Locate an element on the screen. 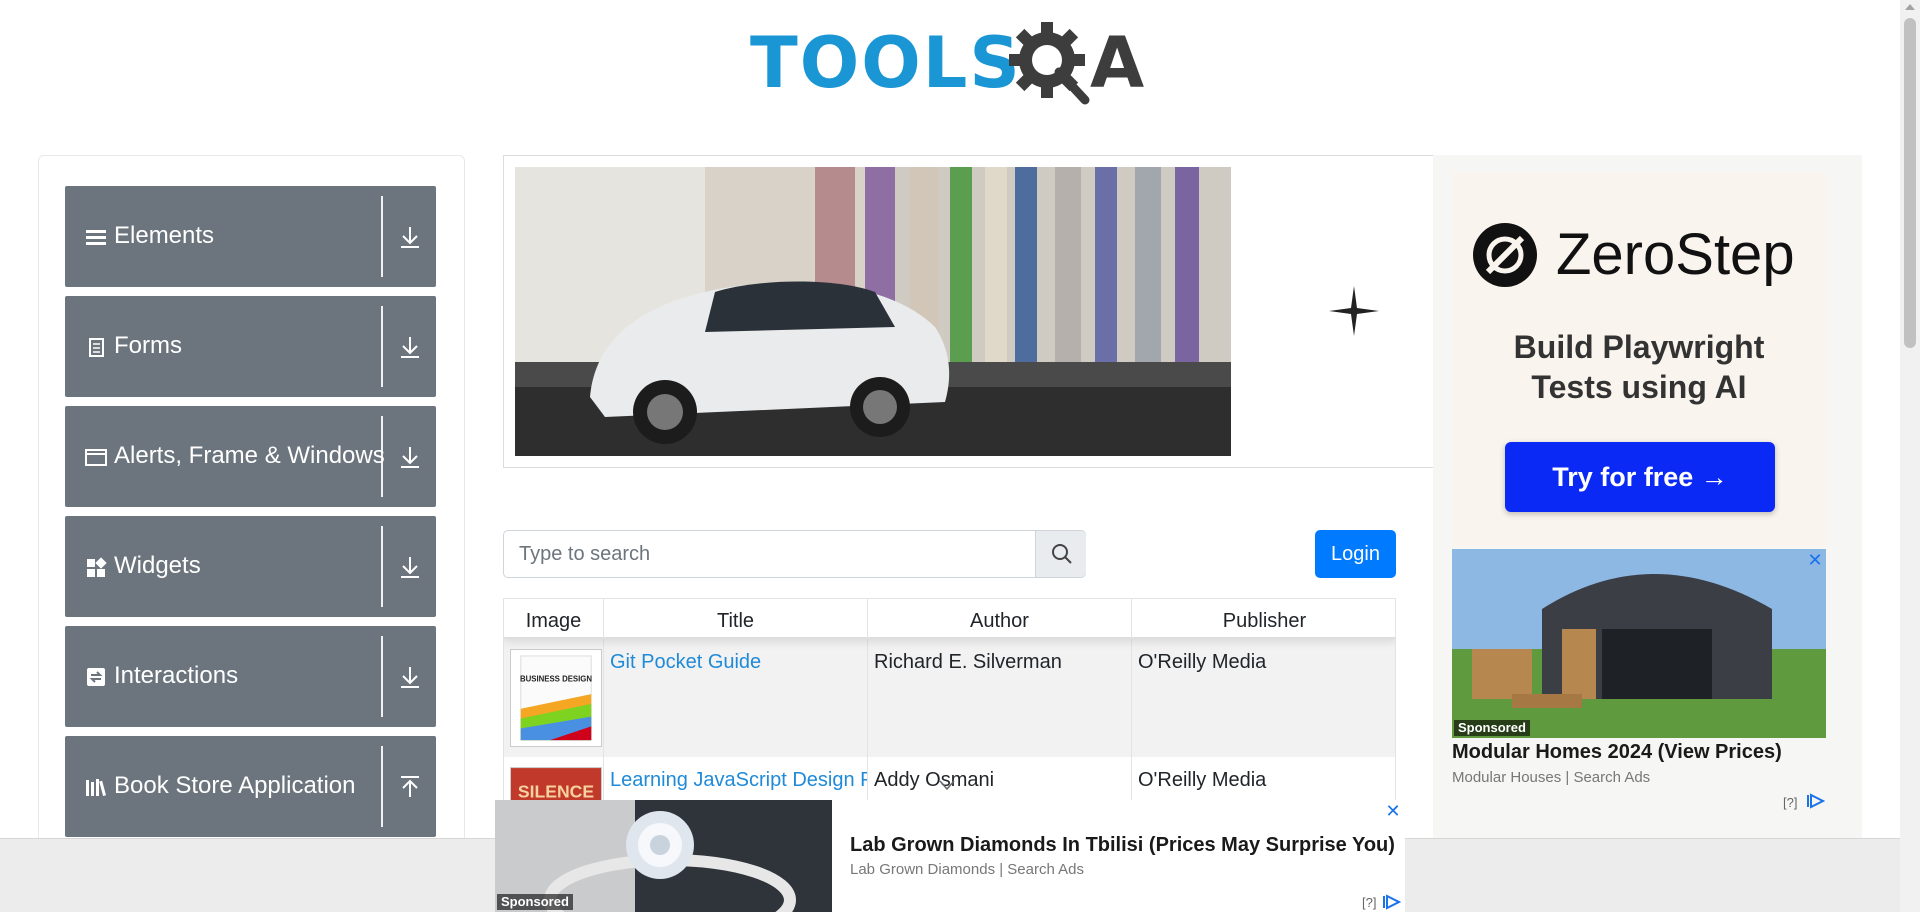 Image resolution: width=1920 pixels, height=912 pixels. toolsqa-logo: TOOLS A is located at coordinates (952, 66).